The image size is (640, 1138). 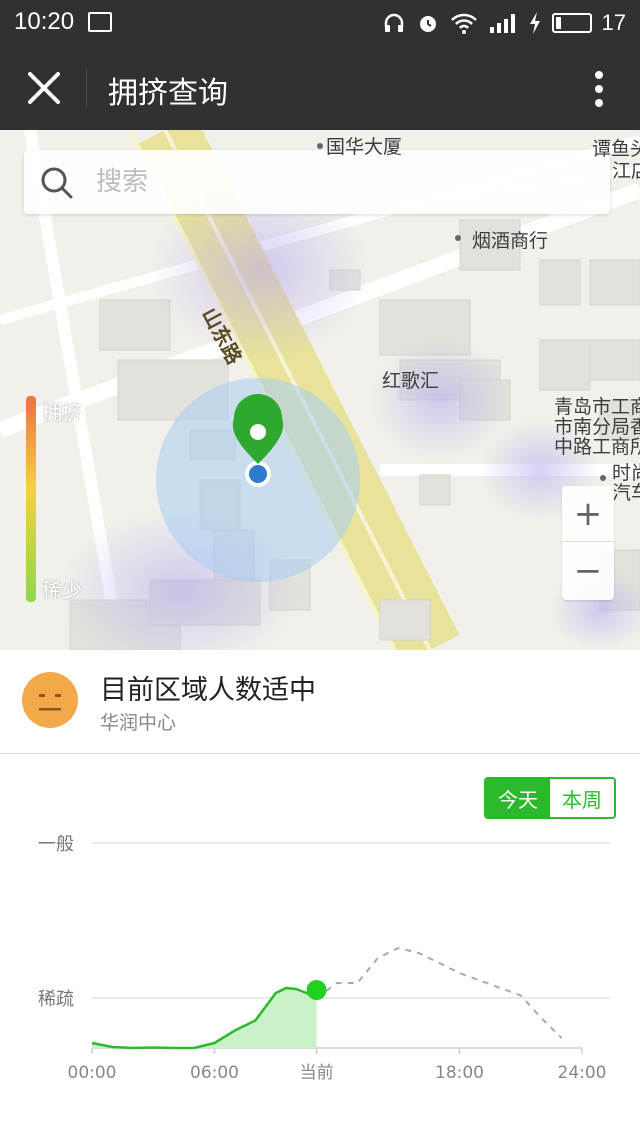 I want to click on neutral-face-icon, so click(x=50, y=700).